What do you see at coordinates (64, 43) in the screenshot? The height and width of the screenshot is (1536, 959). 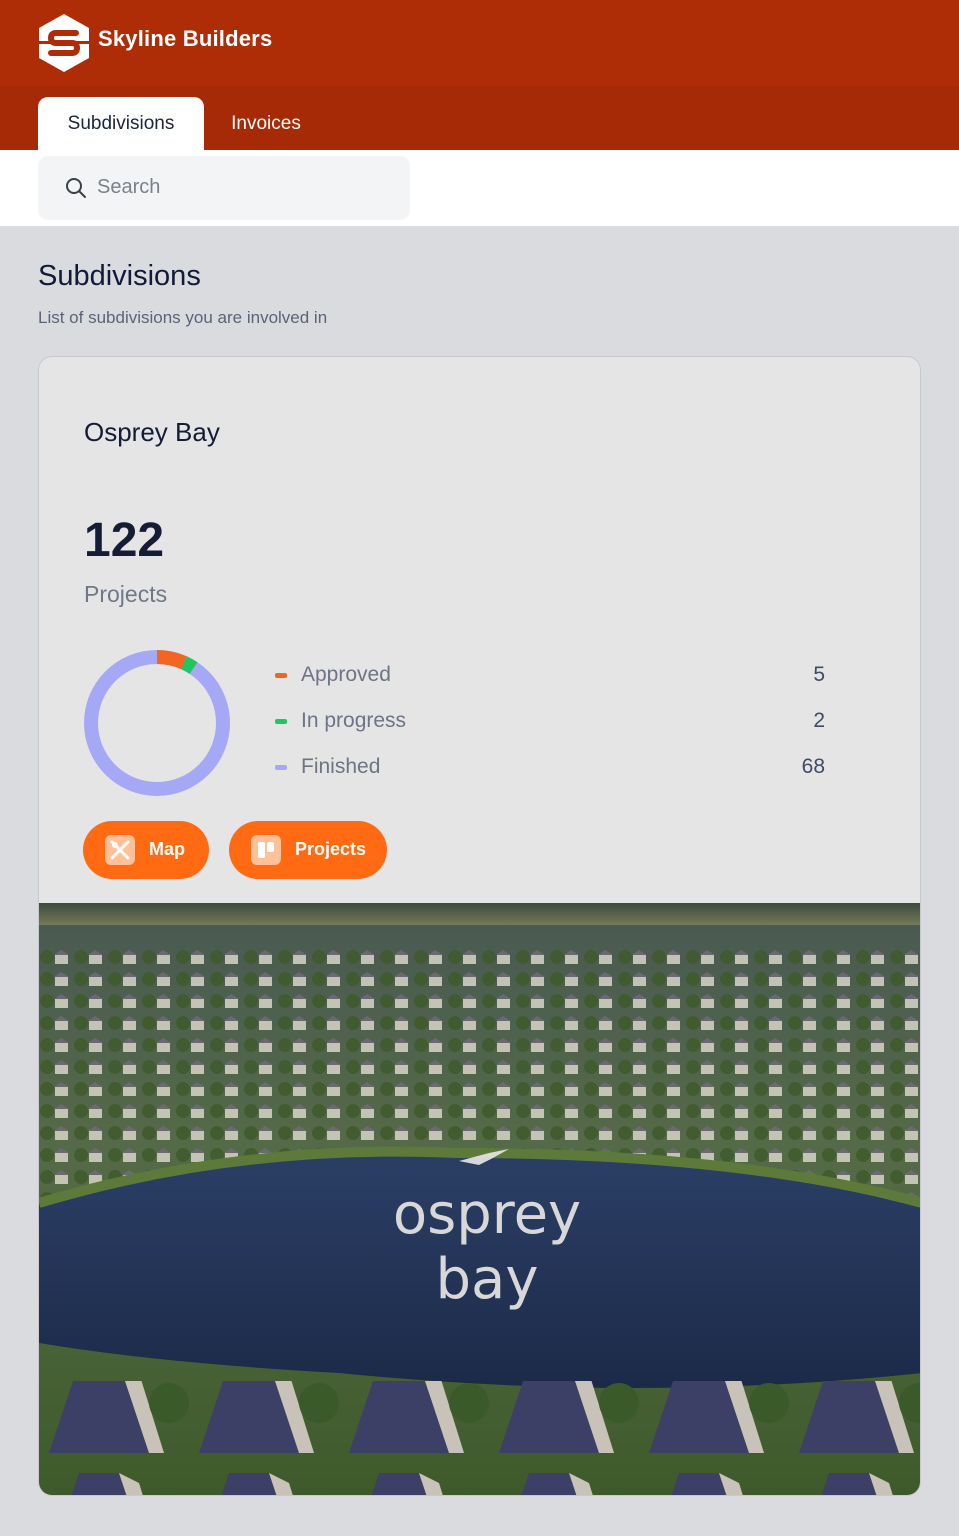 I see `hexagon-s-logo-icon` at bounding box center [64, 43].